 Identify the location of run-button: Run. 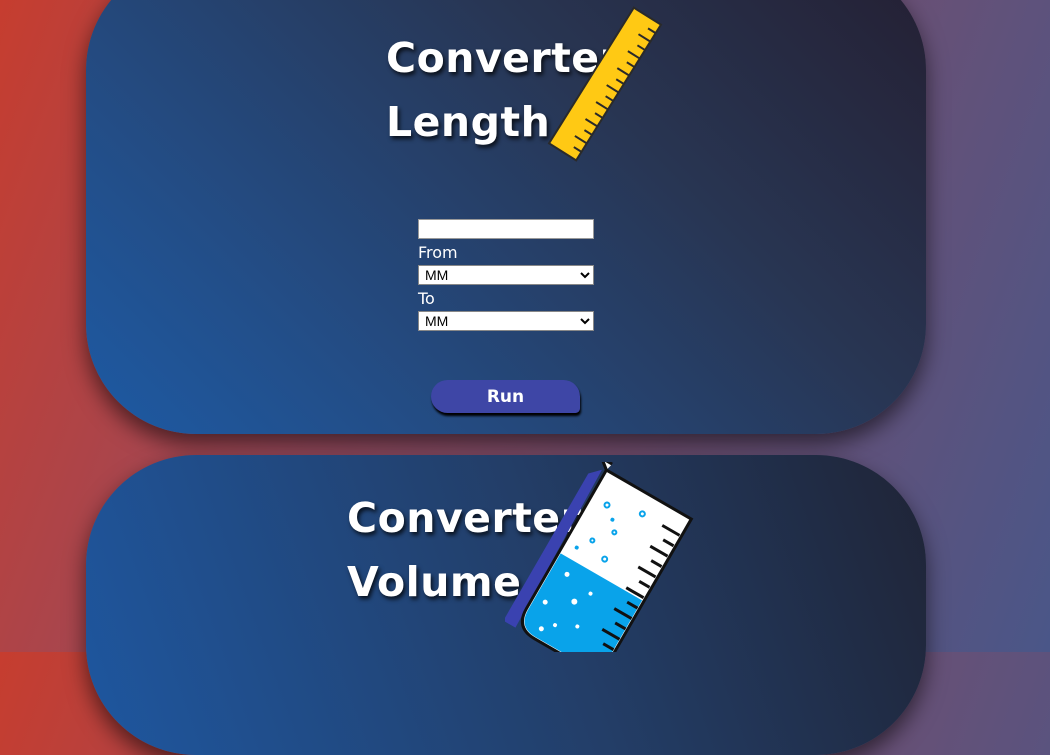
(505, 396).